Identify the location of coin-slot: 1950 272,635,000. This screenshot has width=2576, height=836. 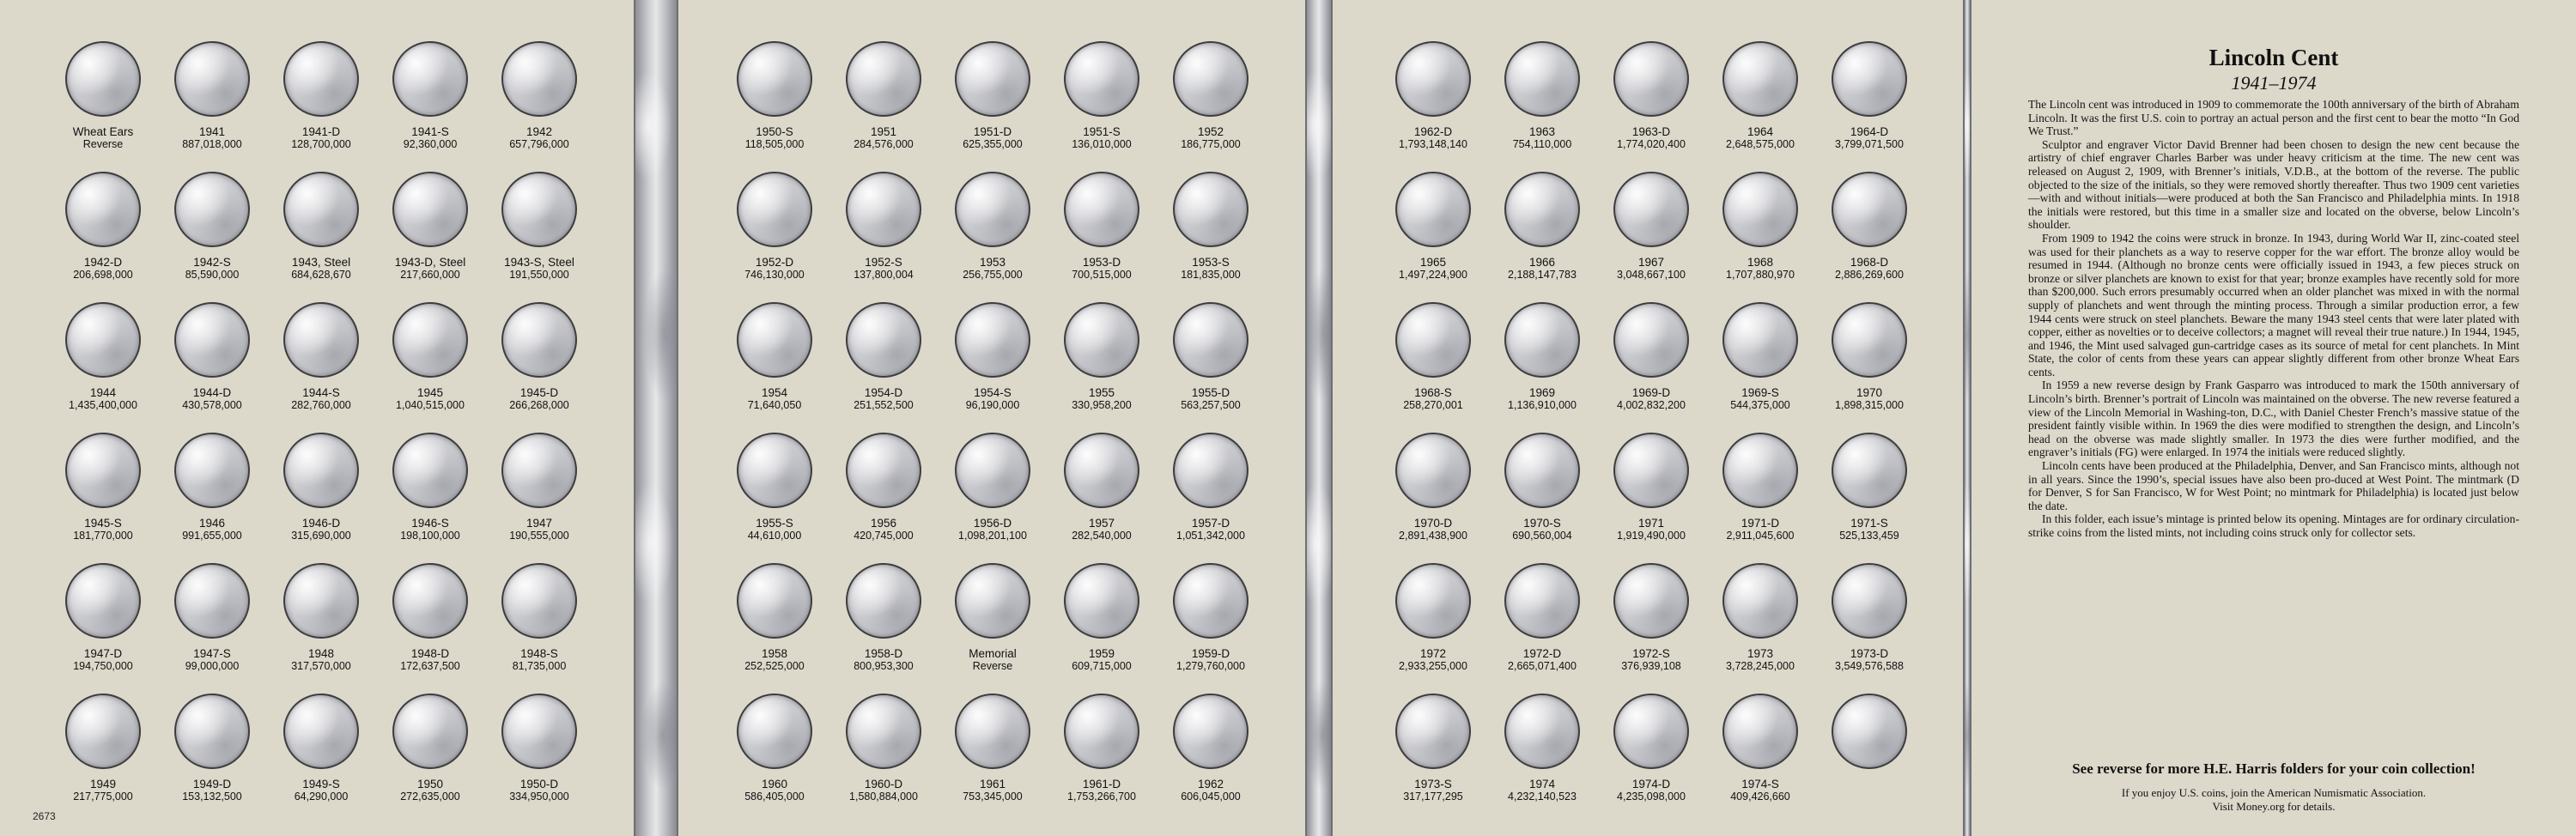
(430, 748).